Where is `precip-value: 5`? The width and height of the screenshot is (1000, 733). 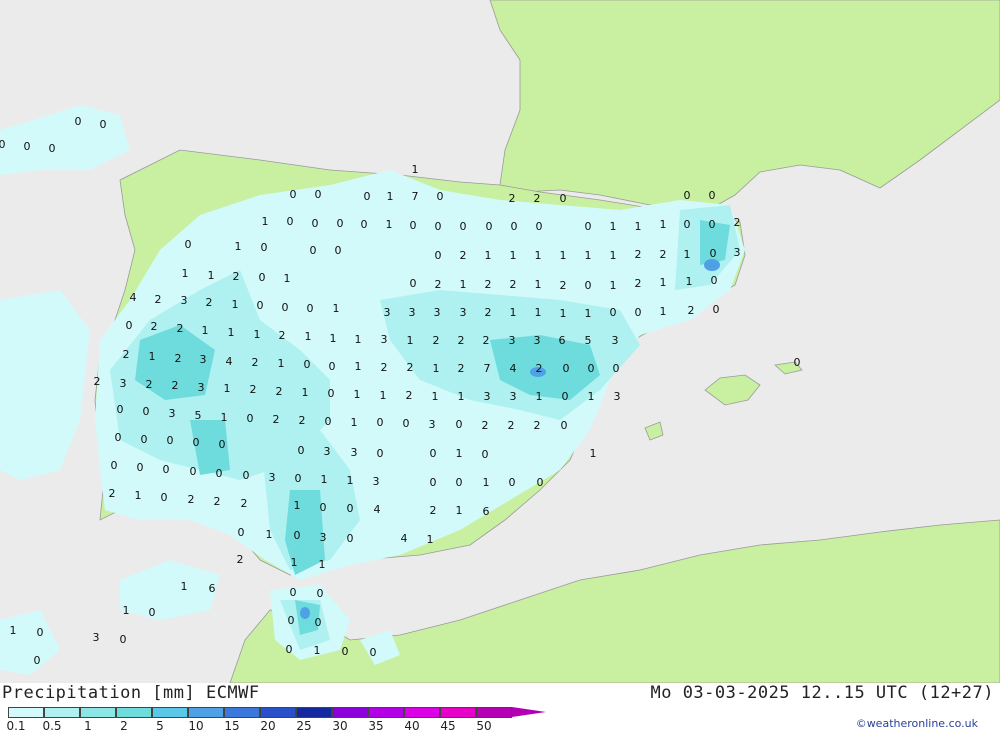
precip-value: 5 is located at coordinates (198, 415).